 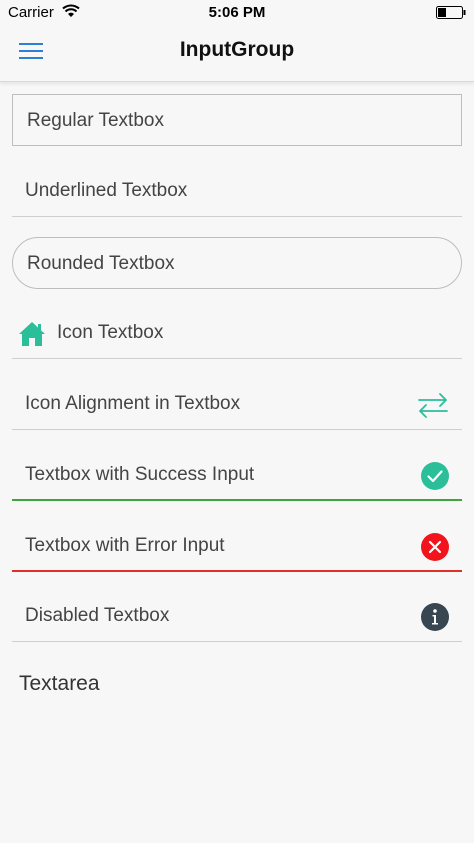 What do you see at coordinates (433, 405) in the screenshot?
I see `swap-arrows-icon` at bounding box center [433, 405].